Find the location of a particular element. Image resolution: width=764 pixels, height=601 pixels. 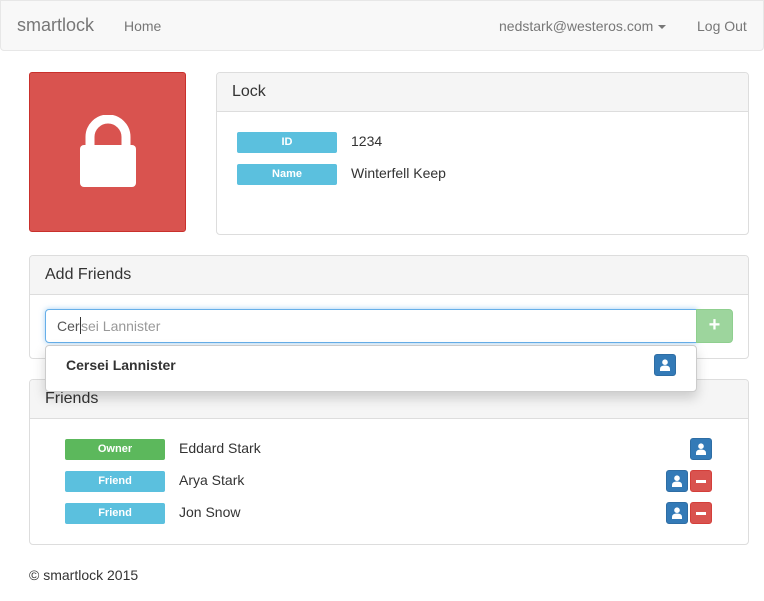

id-label: ID is located at coordinates (287, 142).